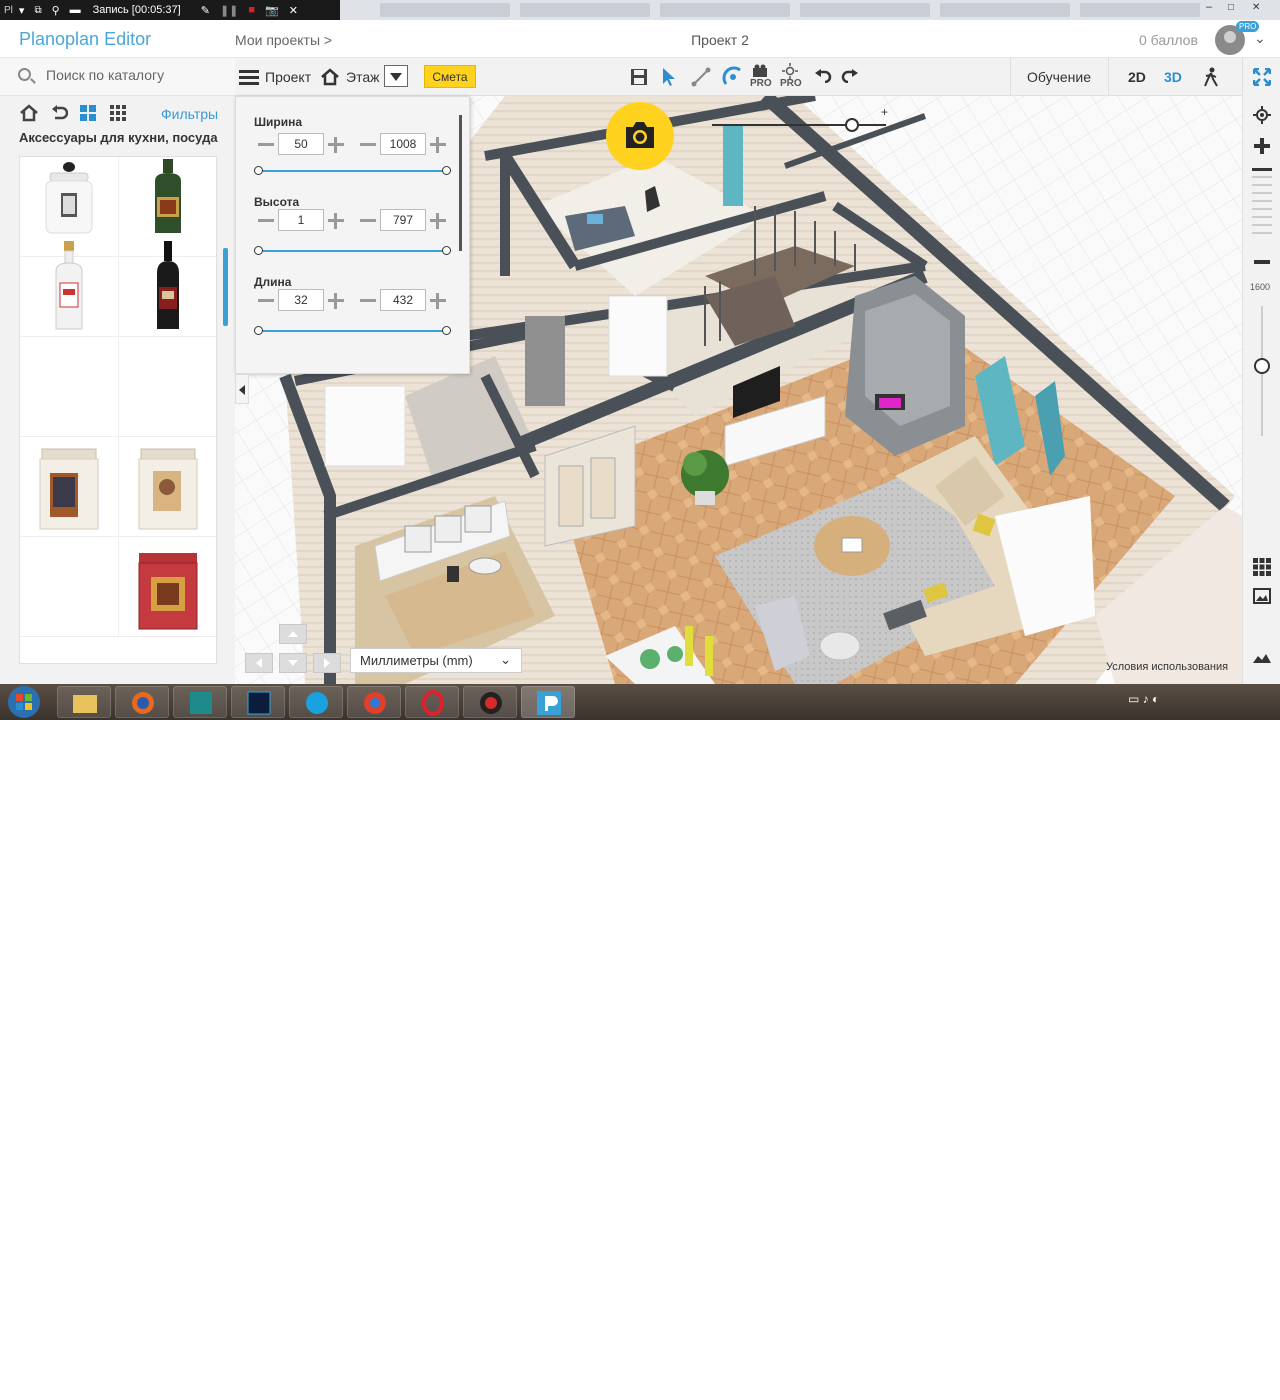  I want to click on image-icon, so click(1262, 596).